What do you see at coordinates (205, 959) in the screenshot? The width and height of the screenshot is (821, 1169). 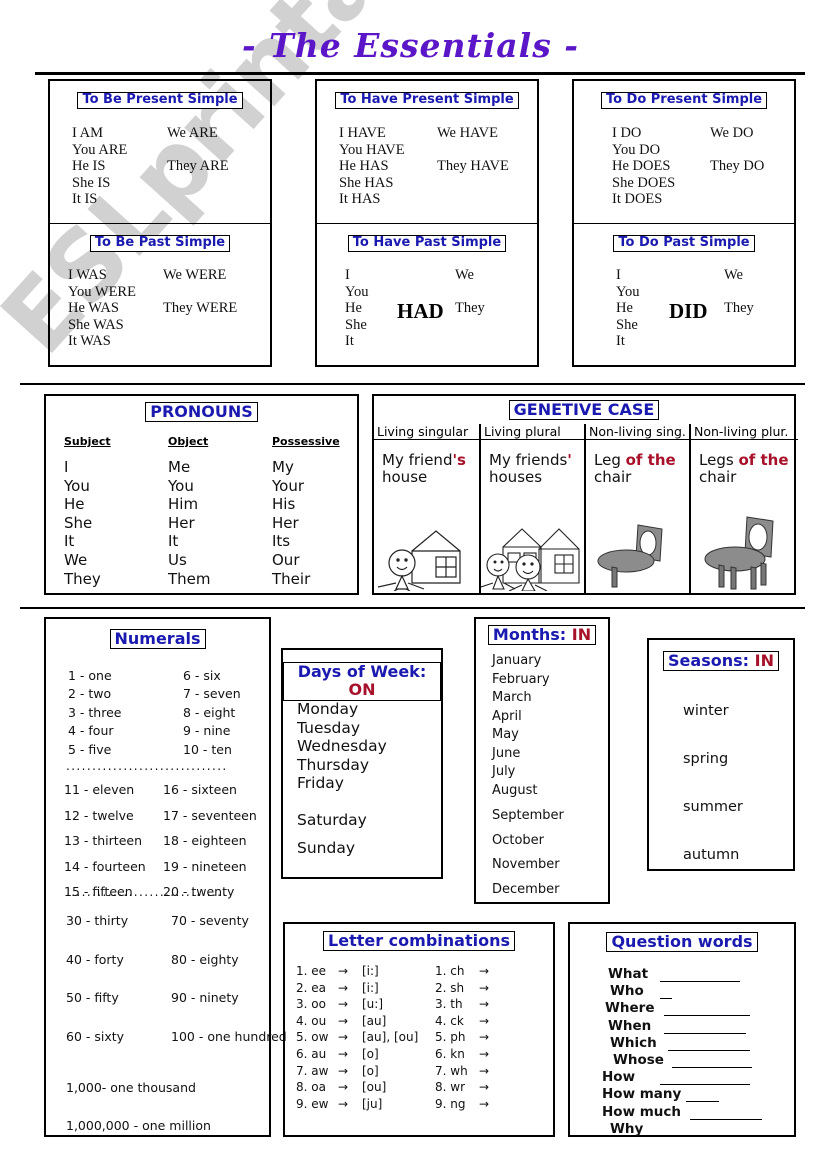 I see `numeral-entry: 80 - eighty` at bounding box center [205, 959].